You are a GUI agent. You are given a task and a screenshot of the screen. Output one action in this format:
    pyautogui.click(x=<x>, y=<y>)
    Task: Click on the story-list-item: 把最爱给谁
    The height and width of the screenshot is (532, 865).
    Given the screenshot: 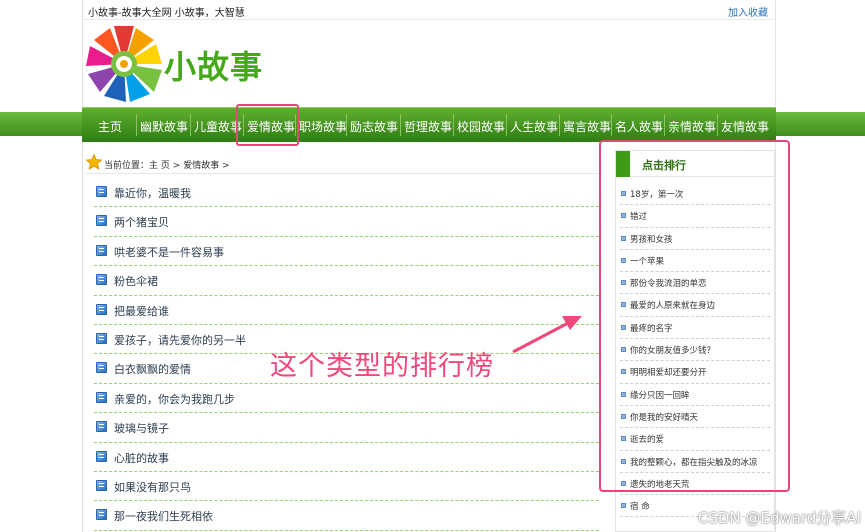 What is the action you would take?
    pyautogui.click(x=346, y=310)
    